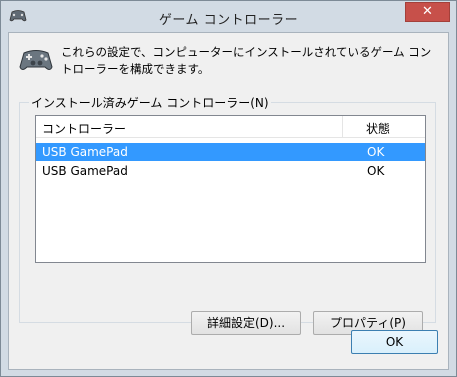 This screenshot has height=377, width=457. I want to click on column-header-controller: コントローラー, so click(84, 128).